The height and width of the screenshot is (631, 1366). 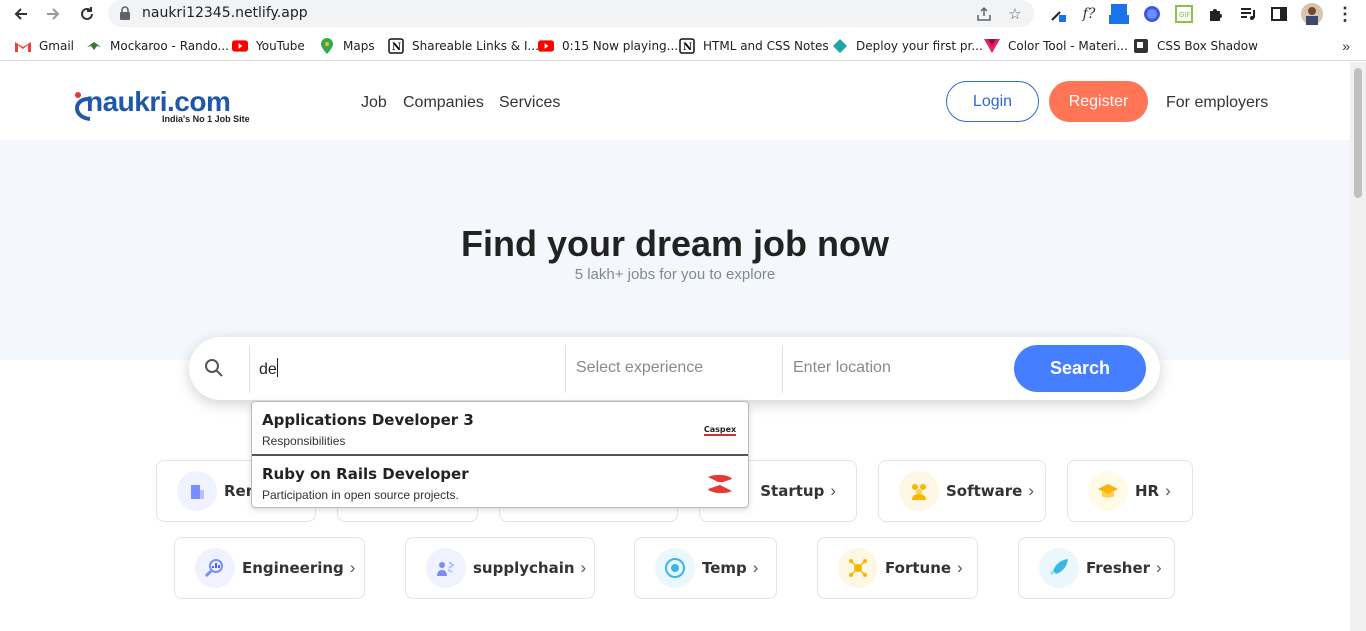 What do you see at coordinates (858, 568) in the screenshot?
I see `network-icon` at bounding box center [858, 568].